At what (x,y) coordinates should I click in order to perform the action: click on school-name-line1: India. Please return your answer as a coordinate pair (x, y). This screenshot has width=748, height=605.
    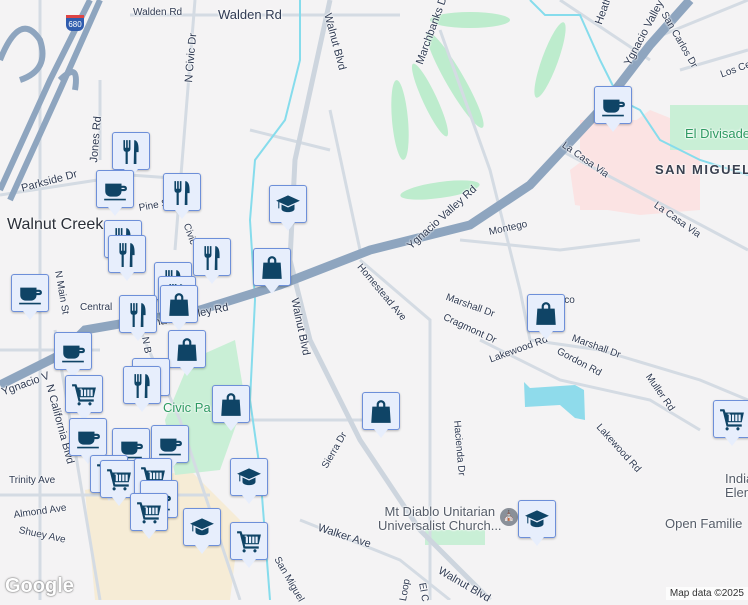
    Looking at the image, I should click on (736, 478).